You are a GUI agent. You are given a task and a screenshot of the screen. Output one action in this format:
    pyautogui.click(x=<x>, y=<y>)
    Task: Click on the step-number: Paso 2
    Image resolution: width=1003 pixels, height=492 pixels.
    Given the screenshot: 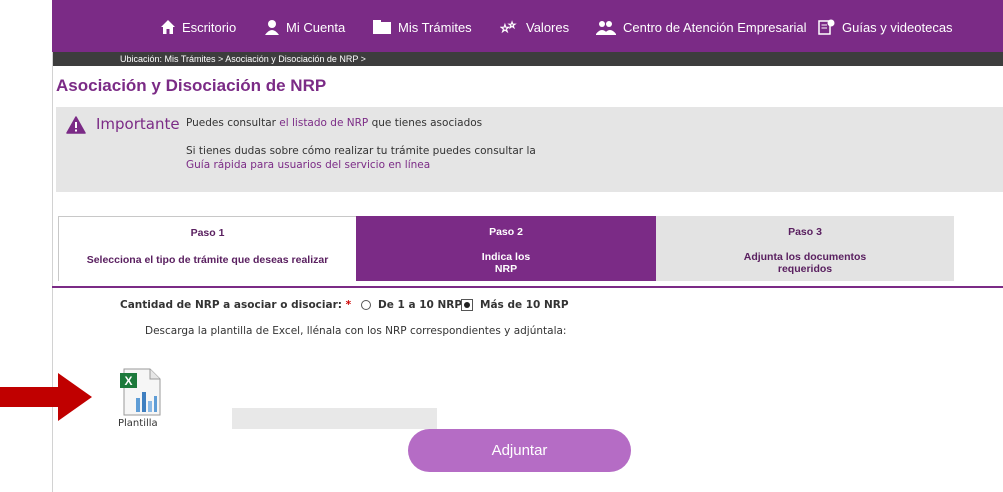 What is the action you would take?
    pyautogui.click(x=506, y=232)
    